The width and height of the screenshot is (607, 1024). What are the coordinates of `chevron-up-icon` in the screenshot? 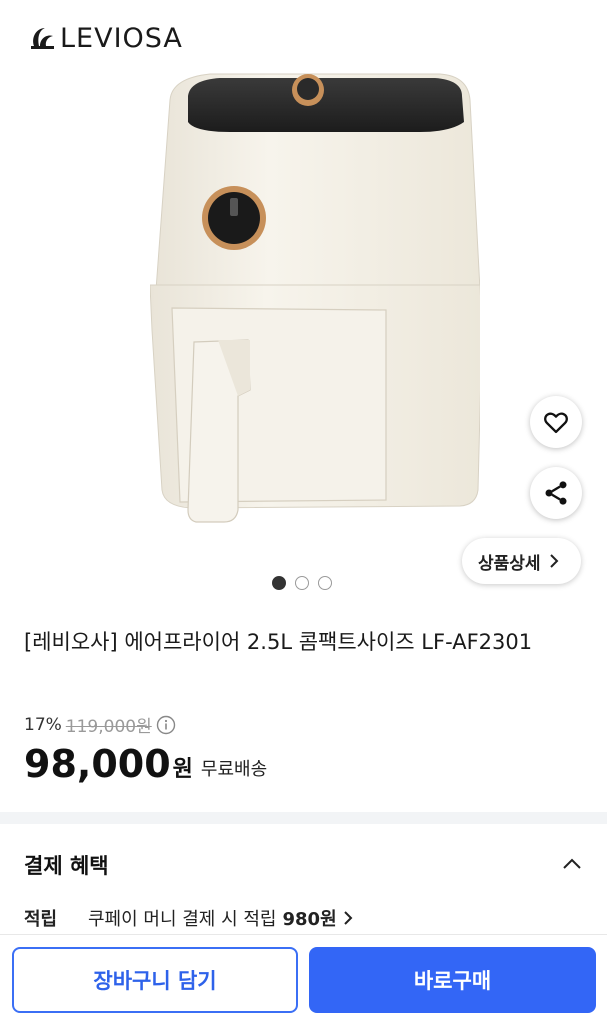 It's located at (572, 864).